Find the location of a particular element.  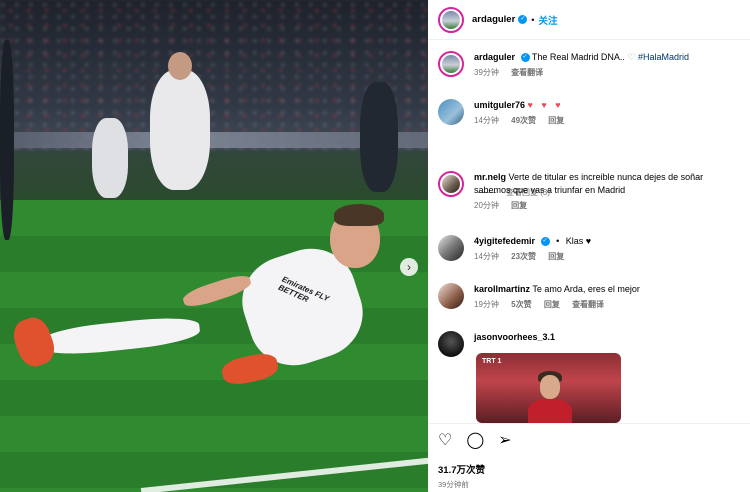

posted-time: 39分钟前 is located at coordinates (453, 484).